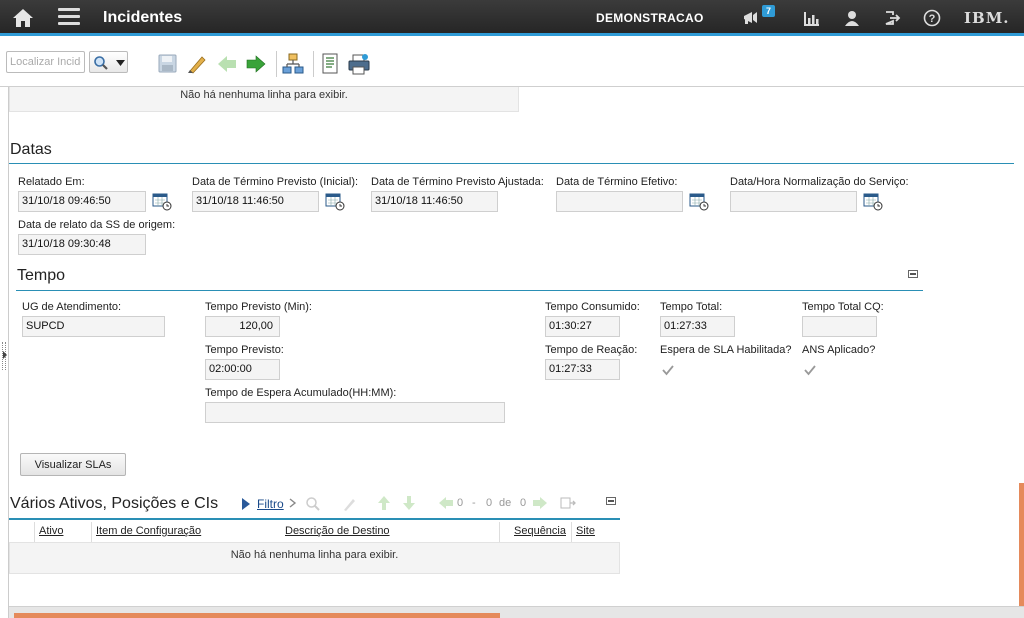 Image resolution: width=1024 pixels, height=618 pixels. I want to click on filter-link: Filtro, so click(270, 504).